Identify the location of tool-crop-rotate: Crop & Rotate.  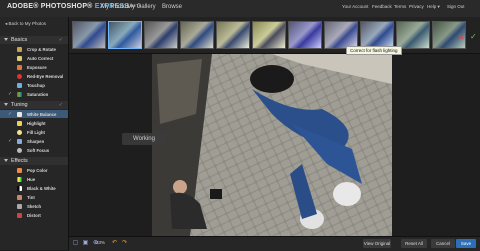
(34, 49).